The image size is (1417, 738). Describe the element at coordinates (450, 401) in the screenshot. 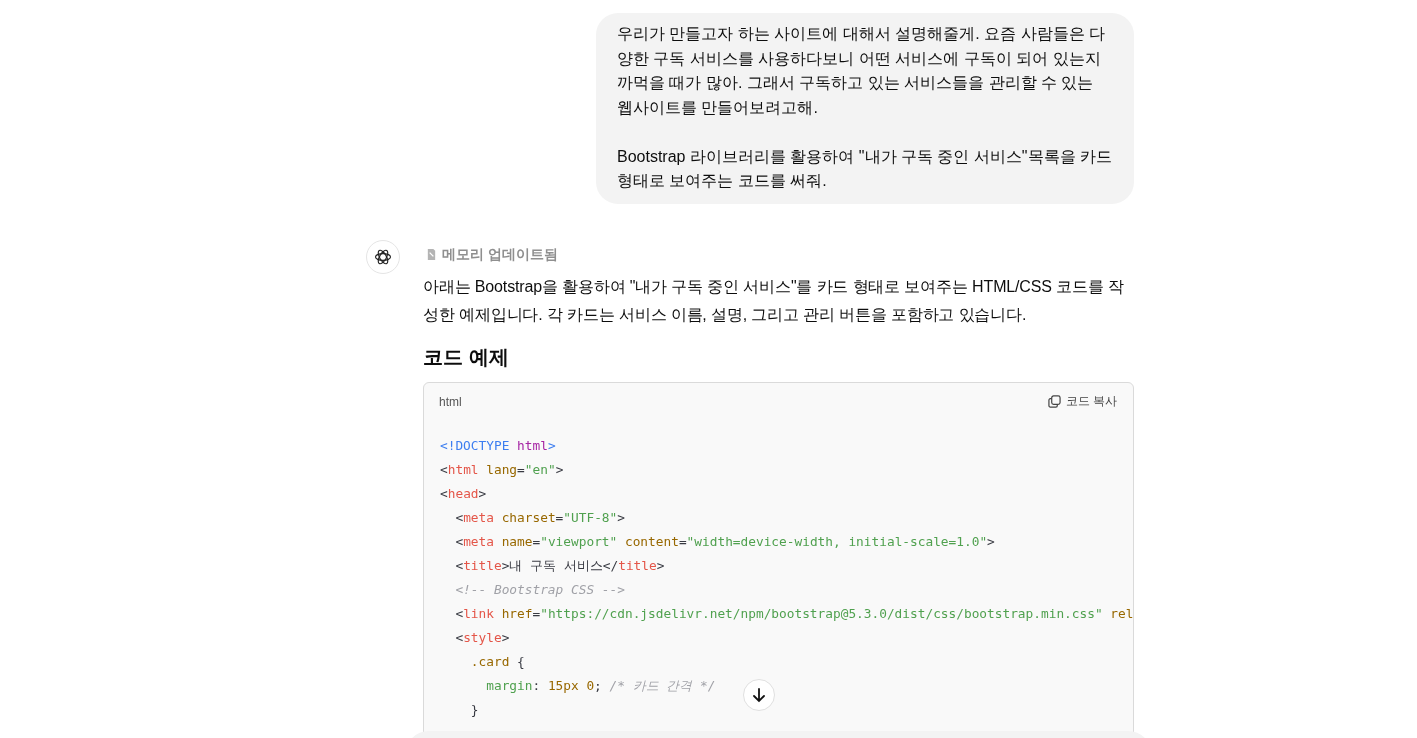

I see `code-language: html` at that location.